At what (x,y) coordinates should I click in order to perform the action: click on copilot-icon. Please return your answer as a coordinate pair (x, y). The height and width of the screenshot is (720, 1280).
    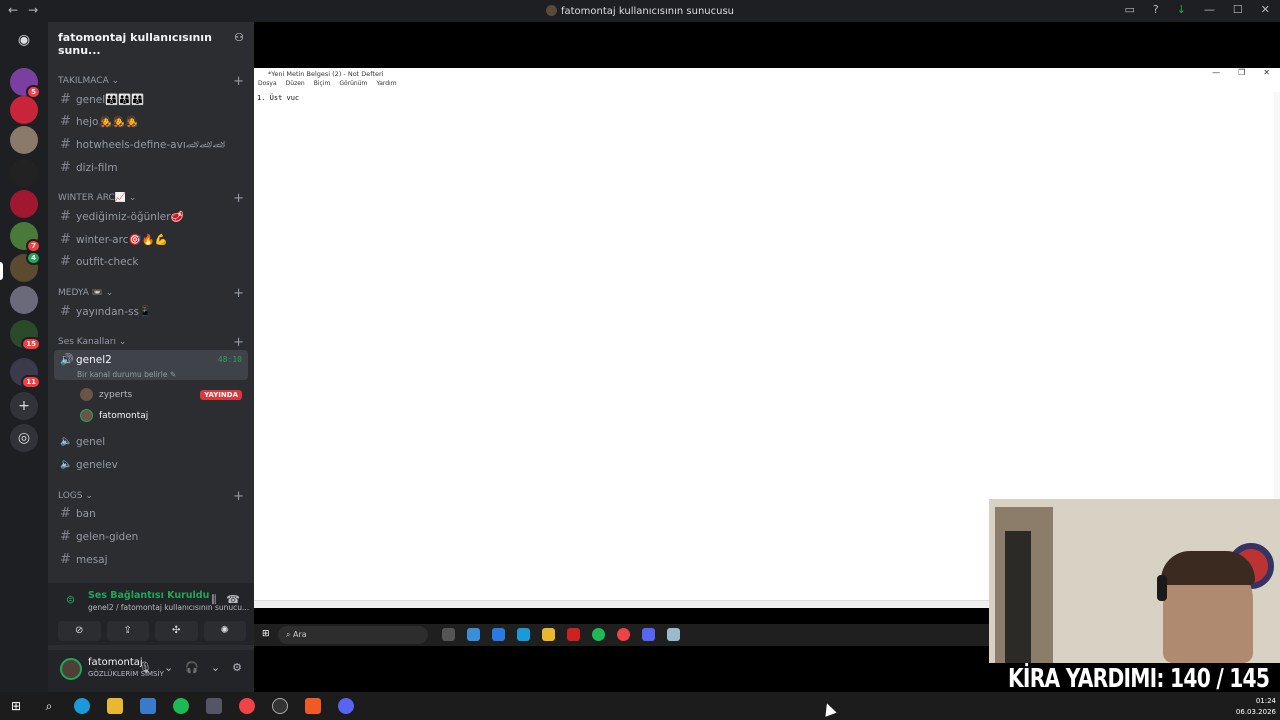
    Looking at the image, I should click on (473, 634).